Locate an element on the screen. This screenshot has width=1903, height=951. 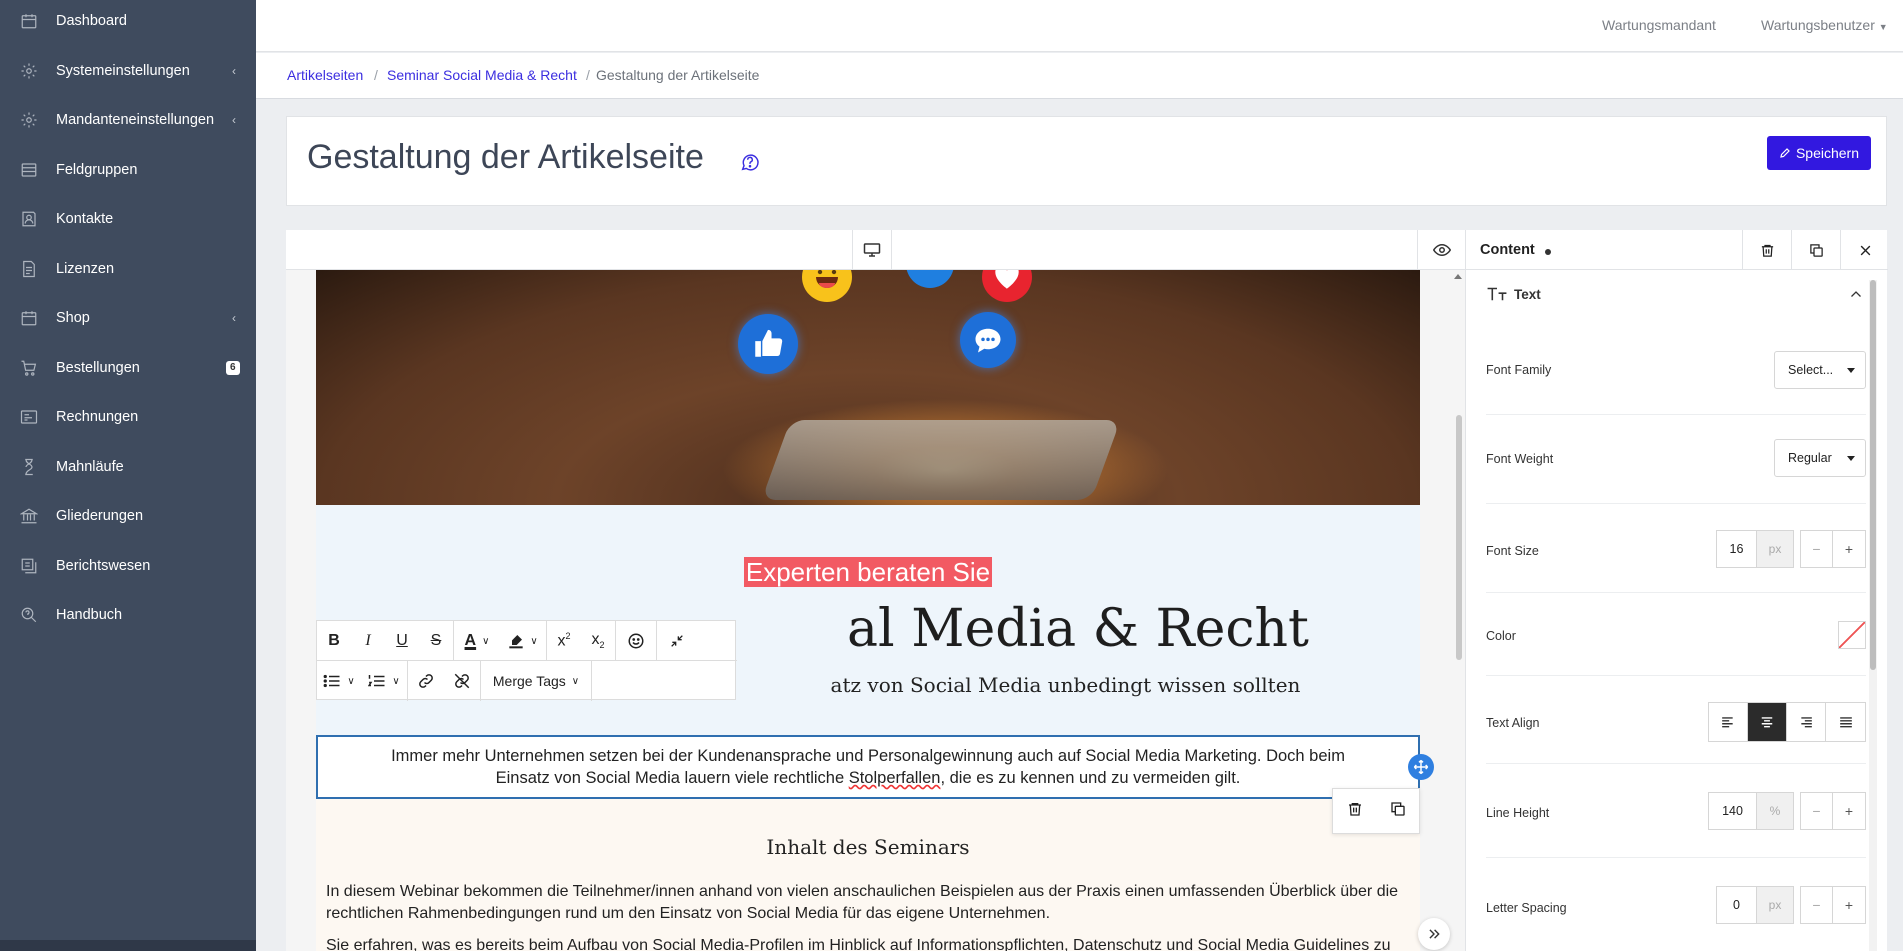
block-actions is located at coordinates (1376, 811).